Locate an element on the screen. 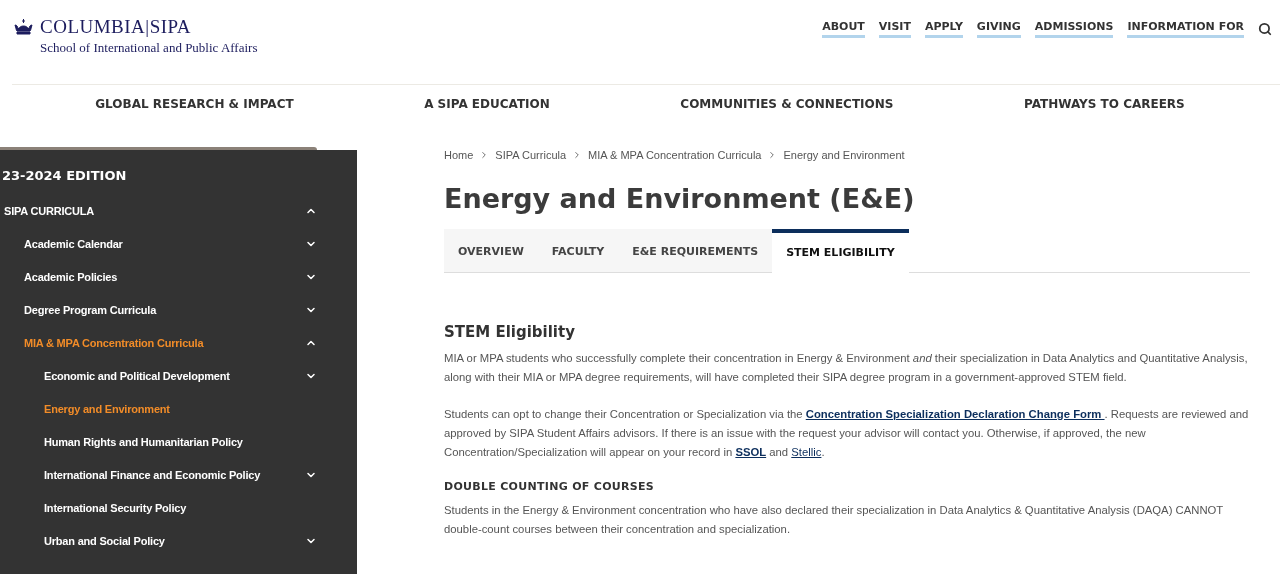 The image size is (1280, 574). utility-nav-link: GIVING is located at coordinates (998, 29).